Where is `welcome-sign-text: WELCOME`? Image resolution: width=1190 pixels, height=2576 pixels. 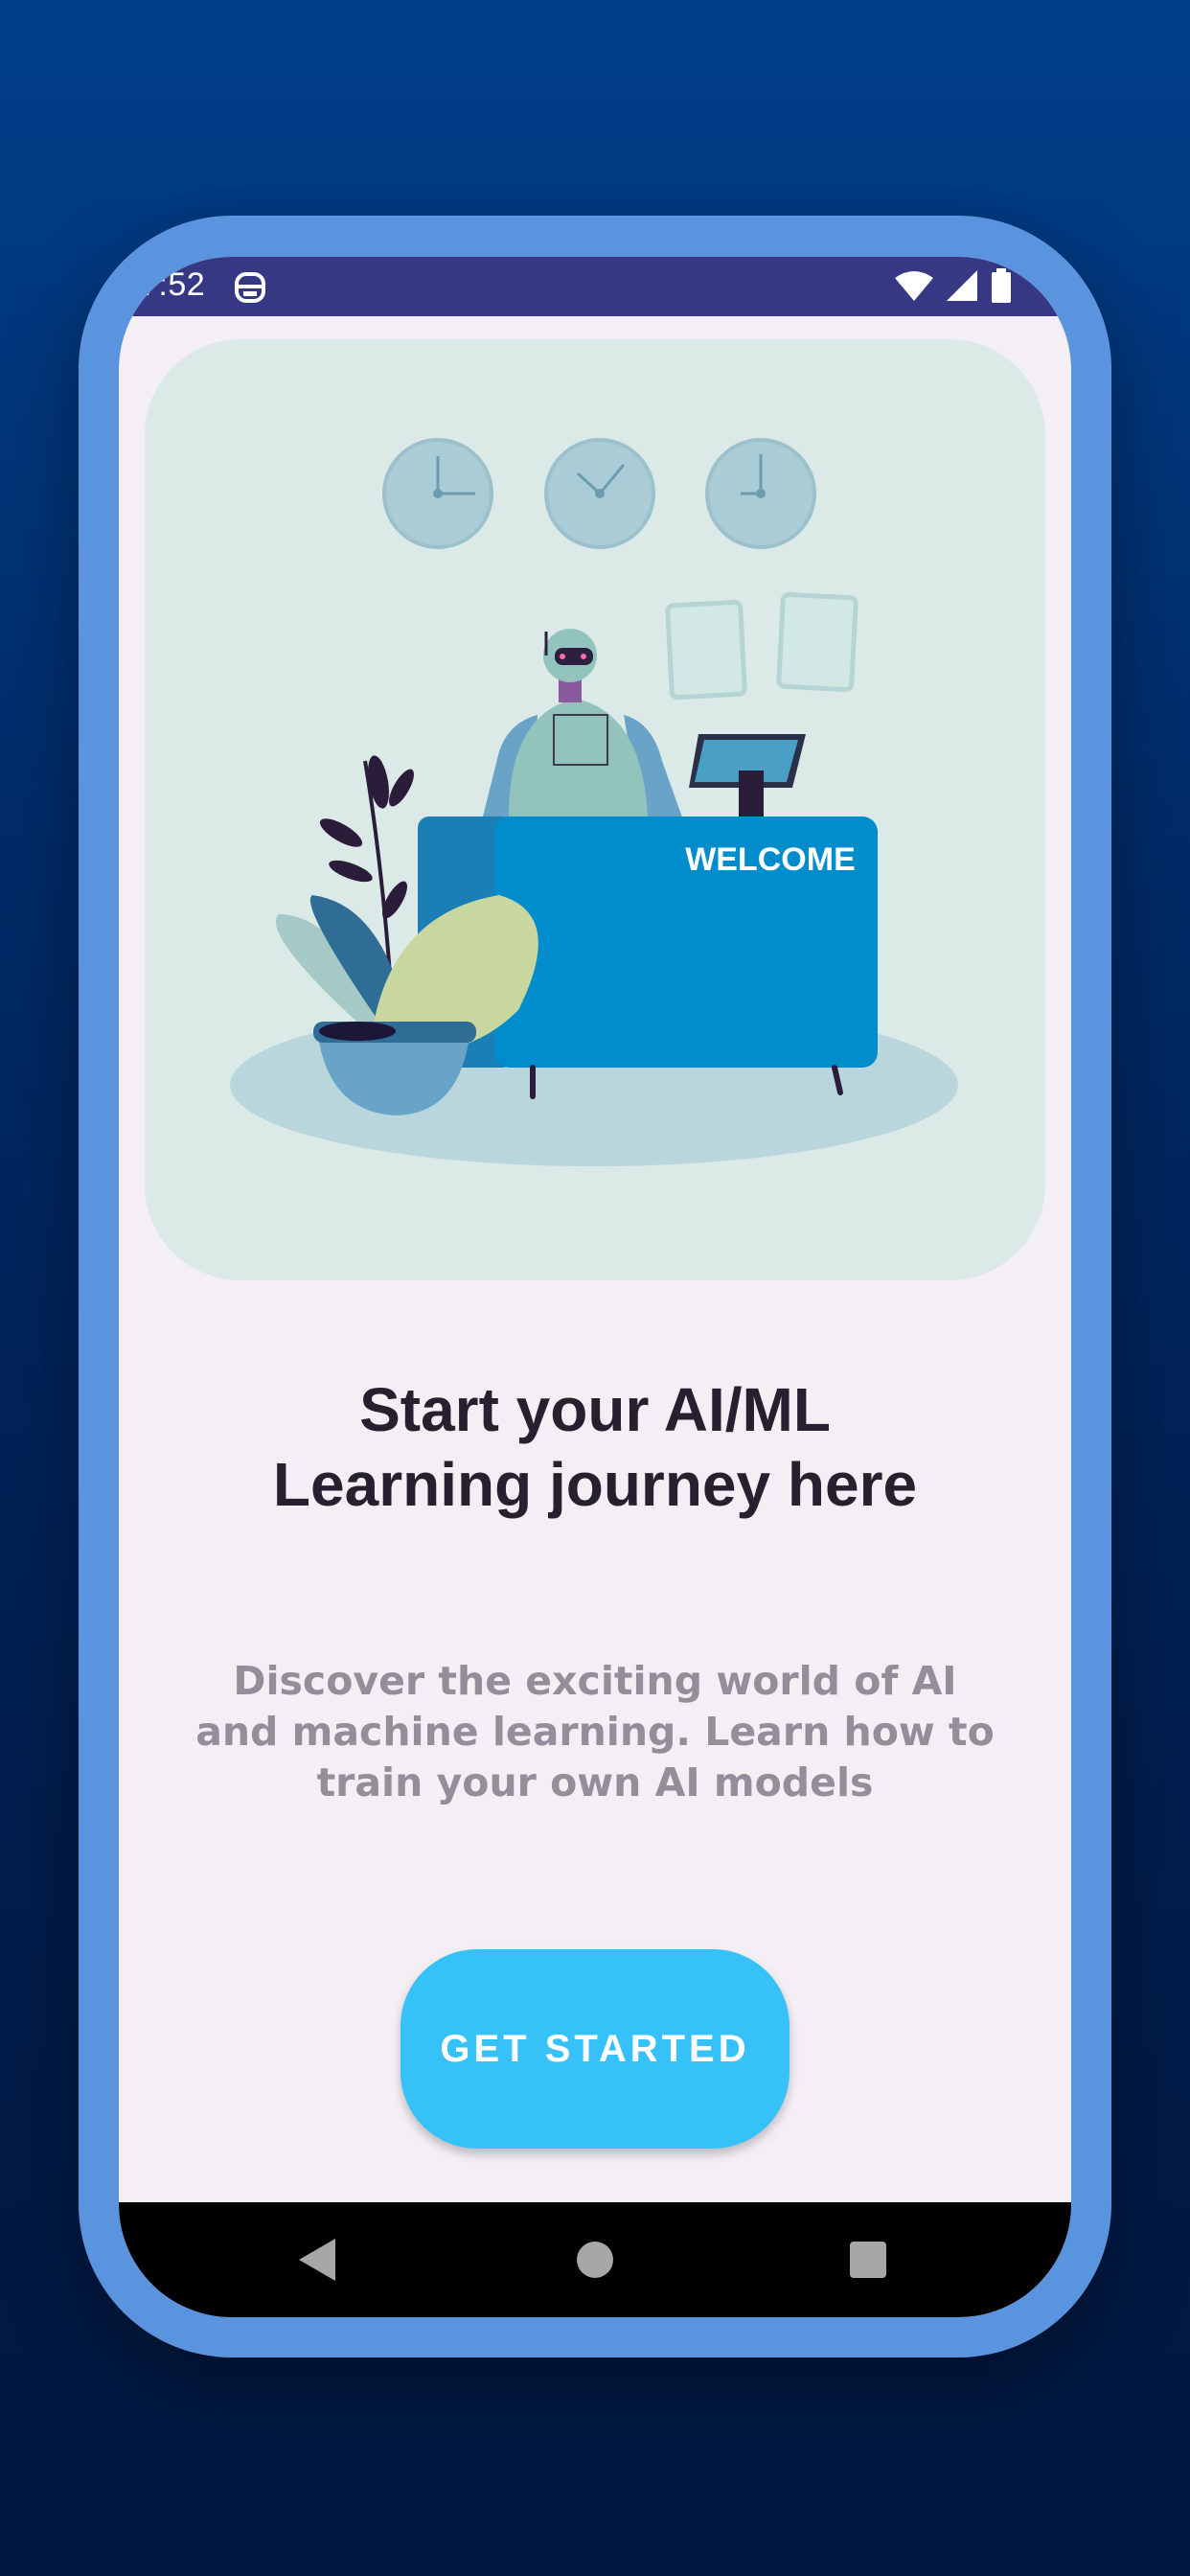 welcome-sign-text: WELCOME is located at coordinates (771, 859).